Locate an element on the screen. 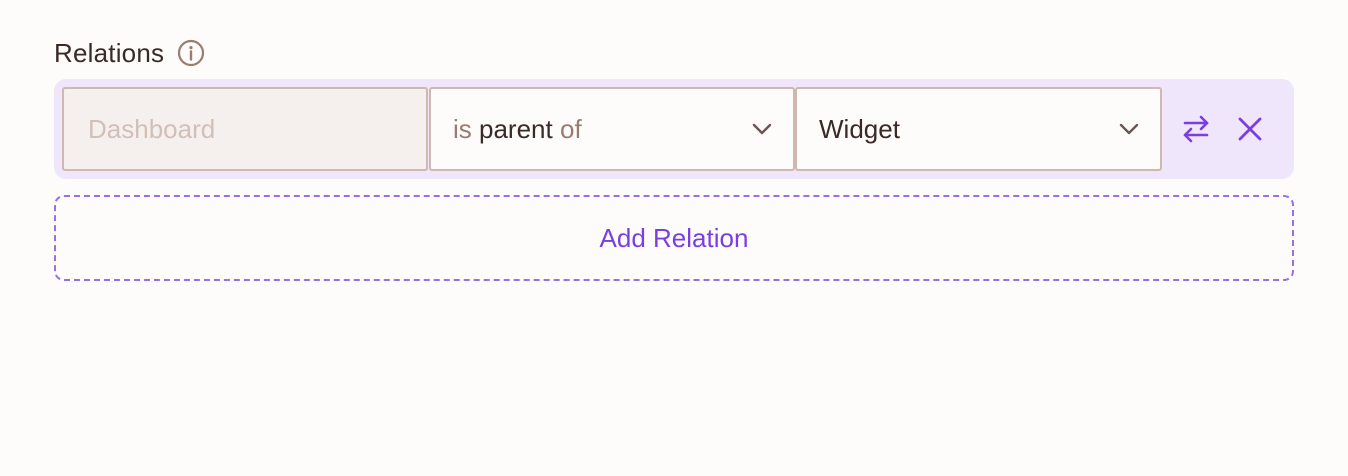 The height and width of the screenshot is (476, 1348). relation-middle: parent is located at coordinates (516, 128).